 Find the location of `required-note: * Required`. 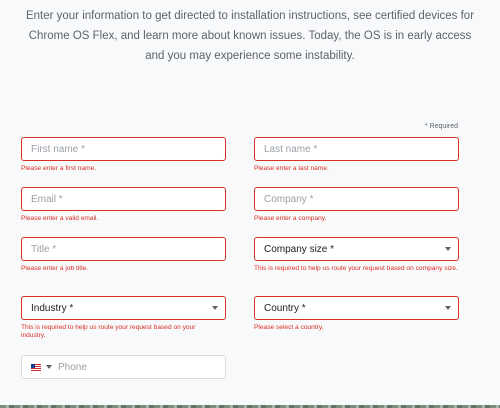

required-note: * Required is located at coordinates (441, 126).